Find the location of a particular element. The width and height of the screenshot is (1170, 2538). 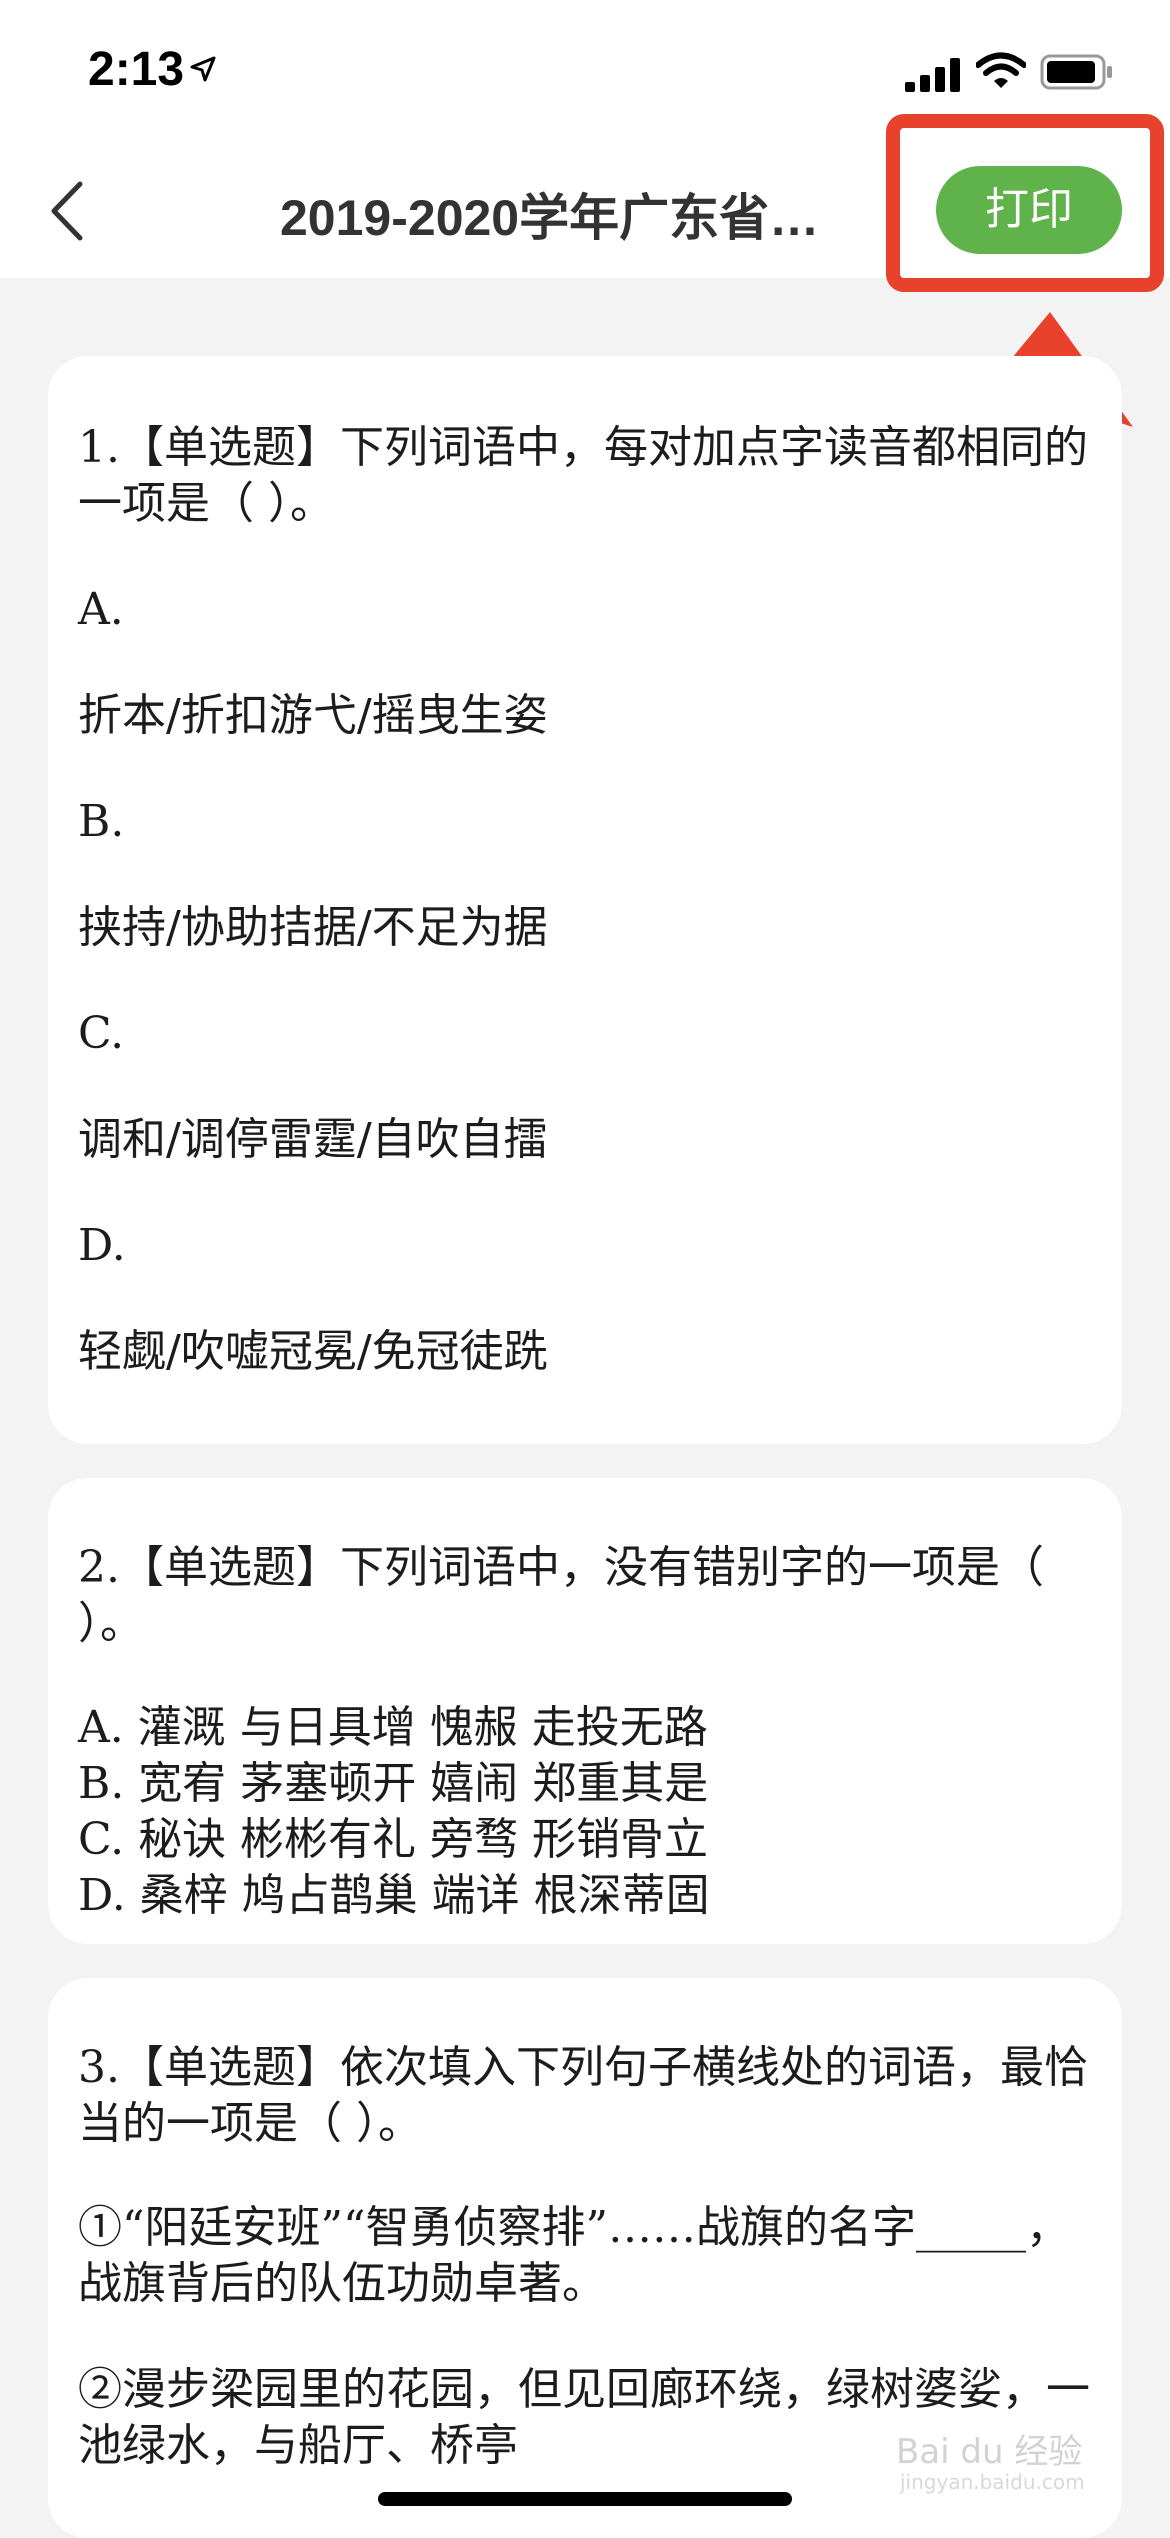

question-stem: 3.【单选题】依次填入下列句子横线处的词语，最恰当的一项是（ ）。 is located at coordinates (583, 2095).